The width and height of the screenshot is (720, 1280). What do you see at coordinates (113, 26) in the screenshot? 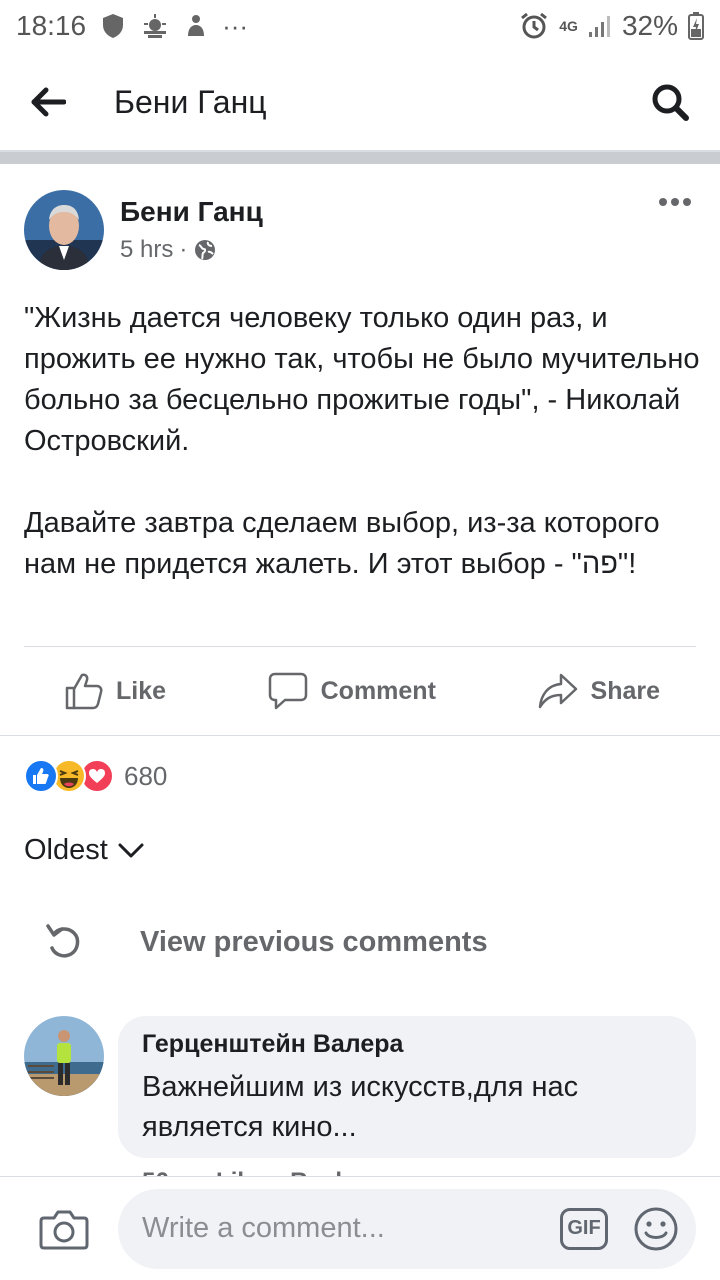
I see `shield-icon` at bounding box center [113, 26].